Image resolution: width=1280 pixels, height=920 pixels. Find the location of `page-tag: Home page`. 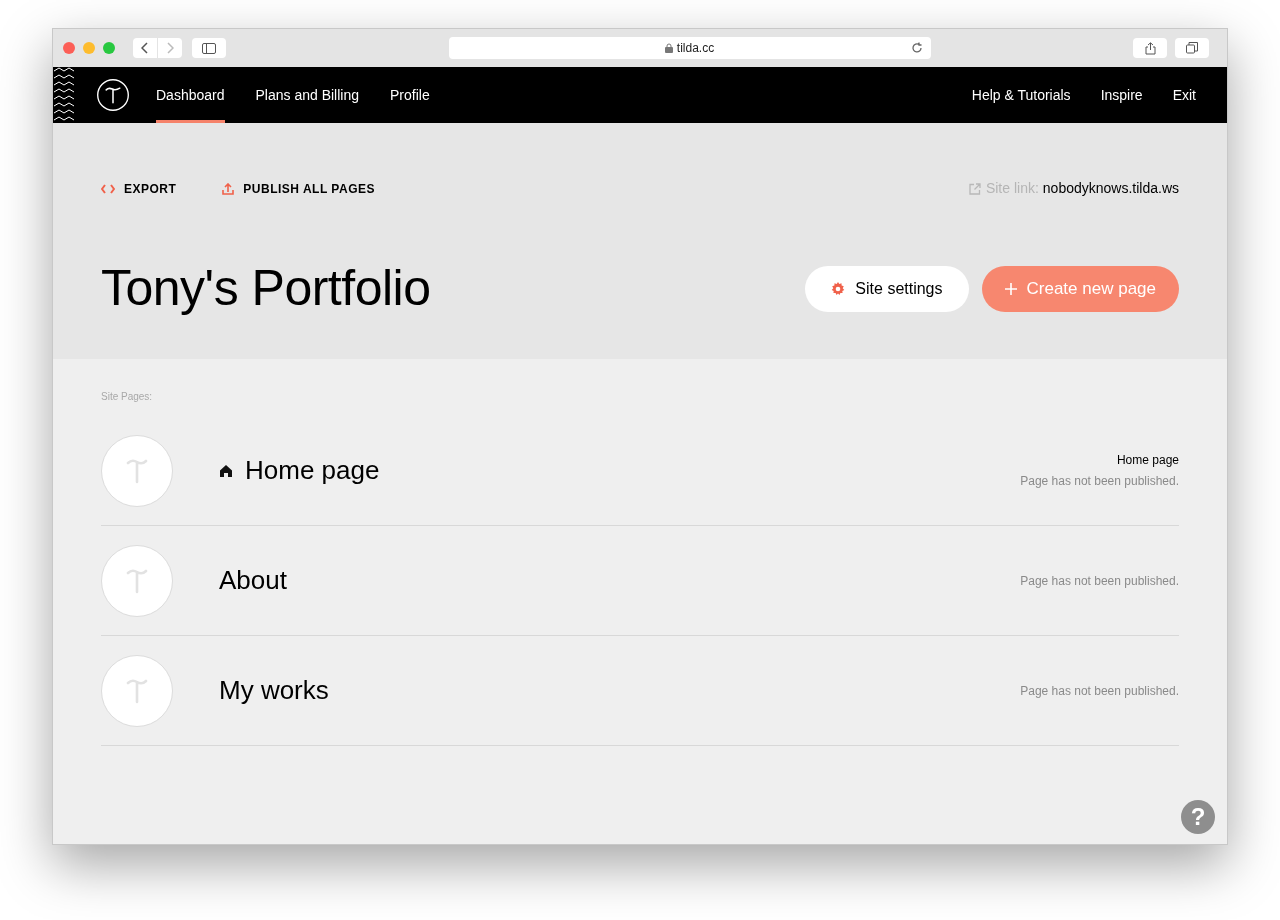

page-tag: Home page is located at coordinates (1147, 460).